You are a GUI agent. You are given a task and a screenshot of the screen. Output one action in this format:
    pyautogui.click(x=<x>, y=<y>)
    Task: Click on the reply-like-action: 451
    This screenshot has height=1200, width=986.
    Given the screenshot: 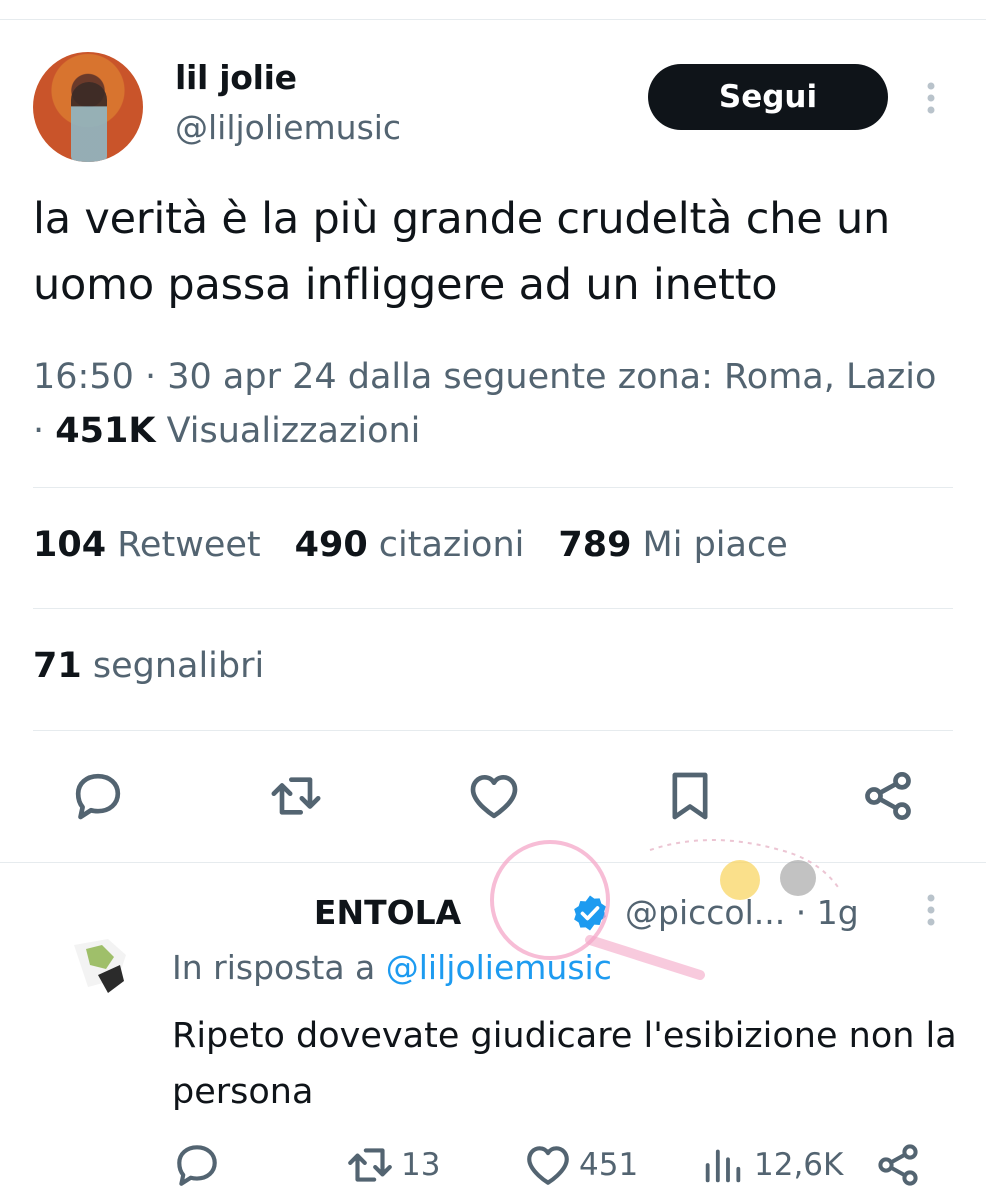 What is the action you would take?
    pyautogui.click(x=580, y=1165)
    